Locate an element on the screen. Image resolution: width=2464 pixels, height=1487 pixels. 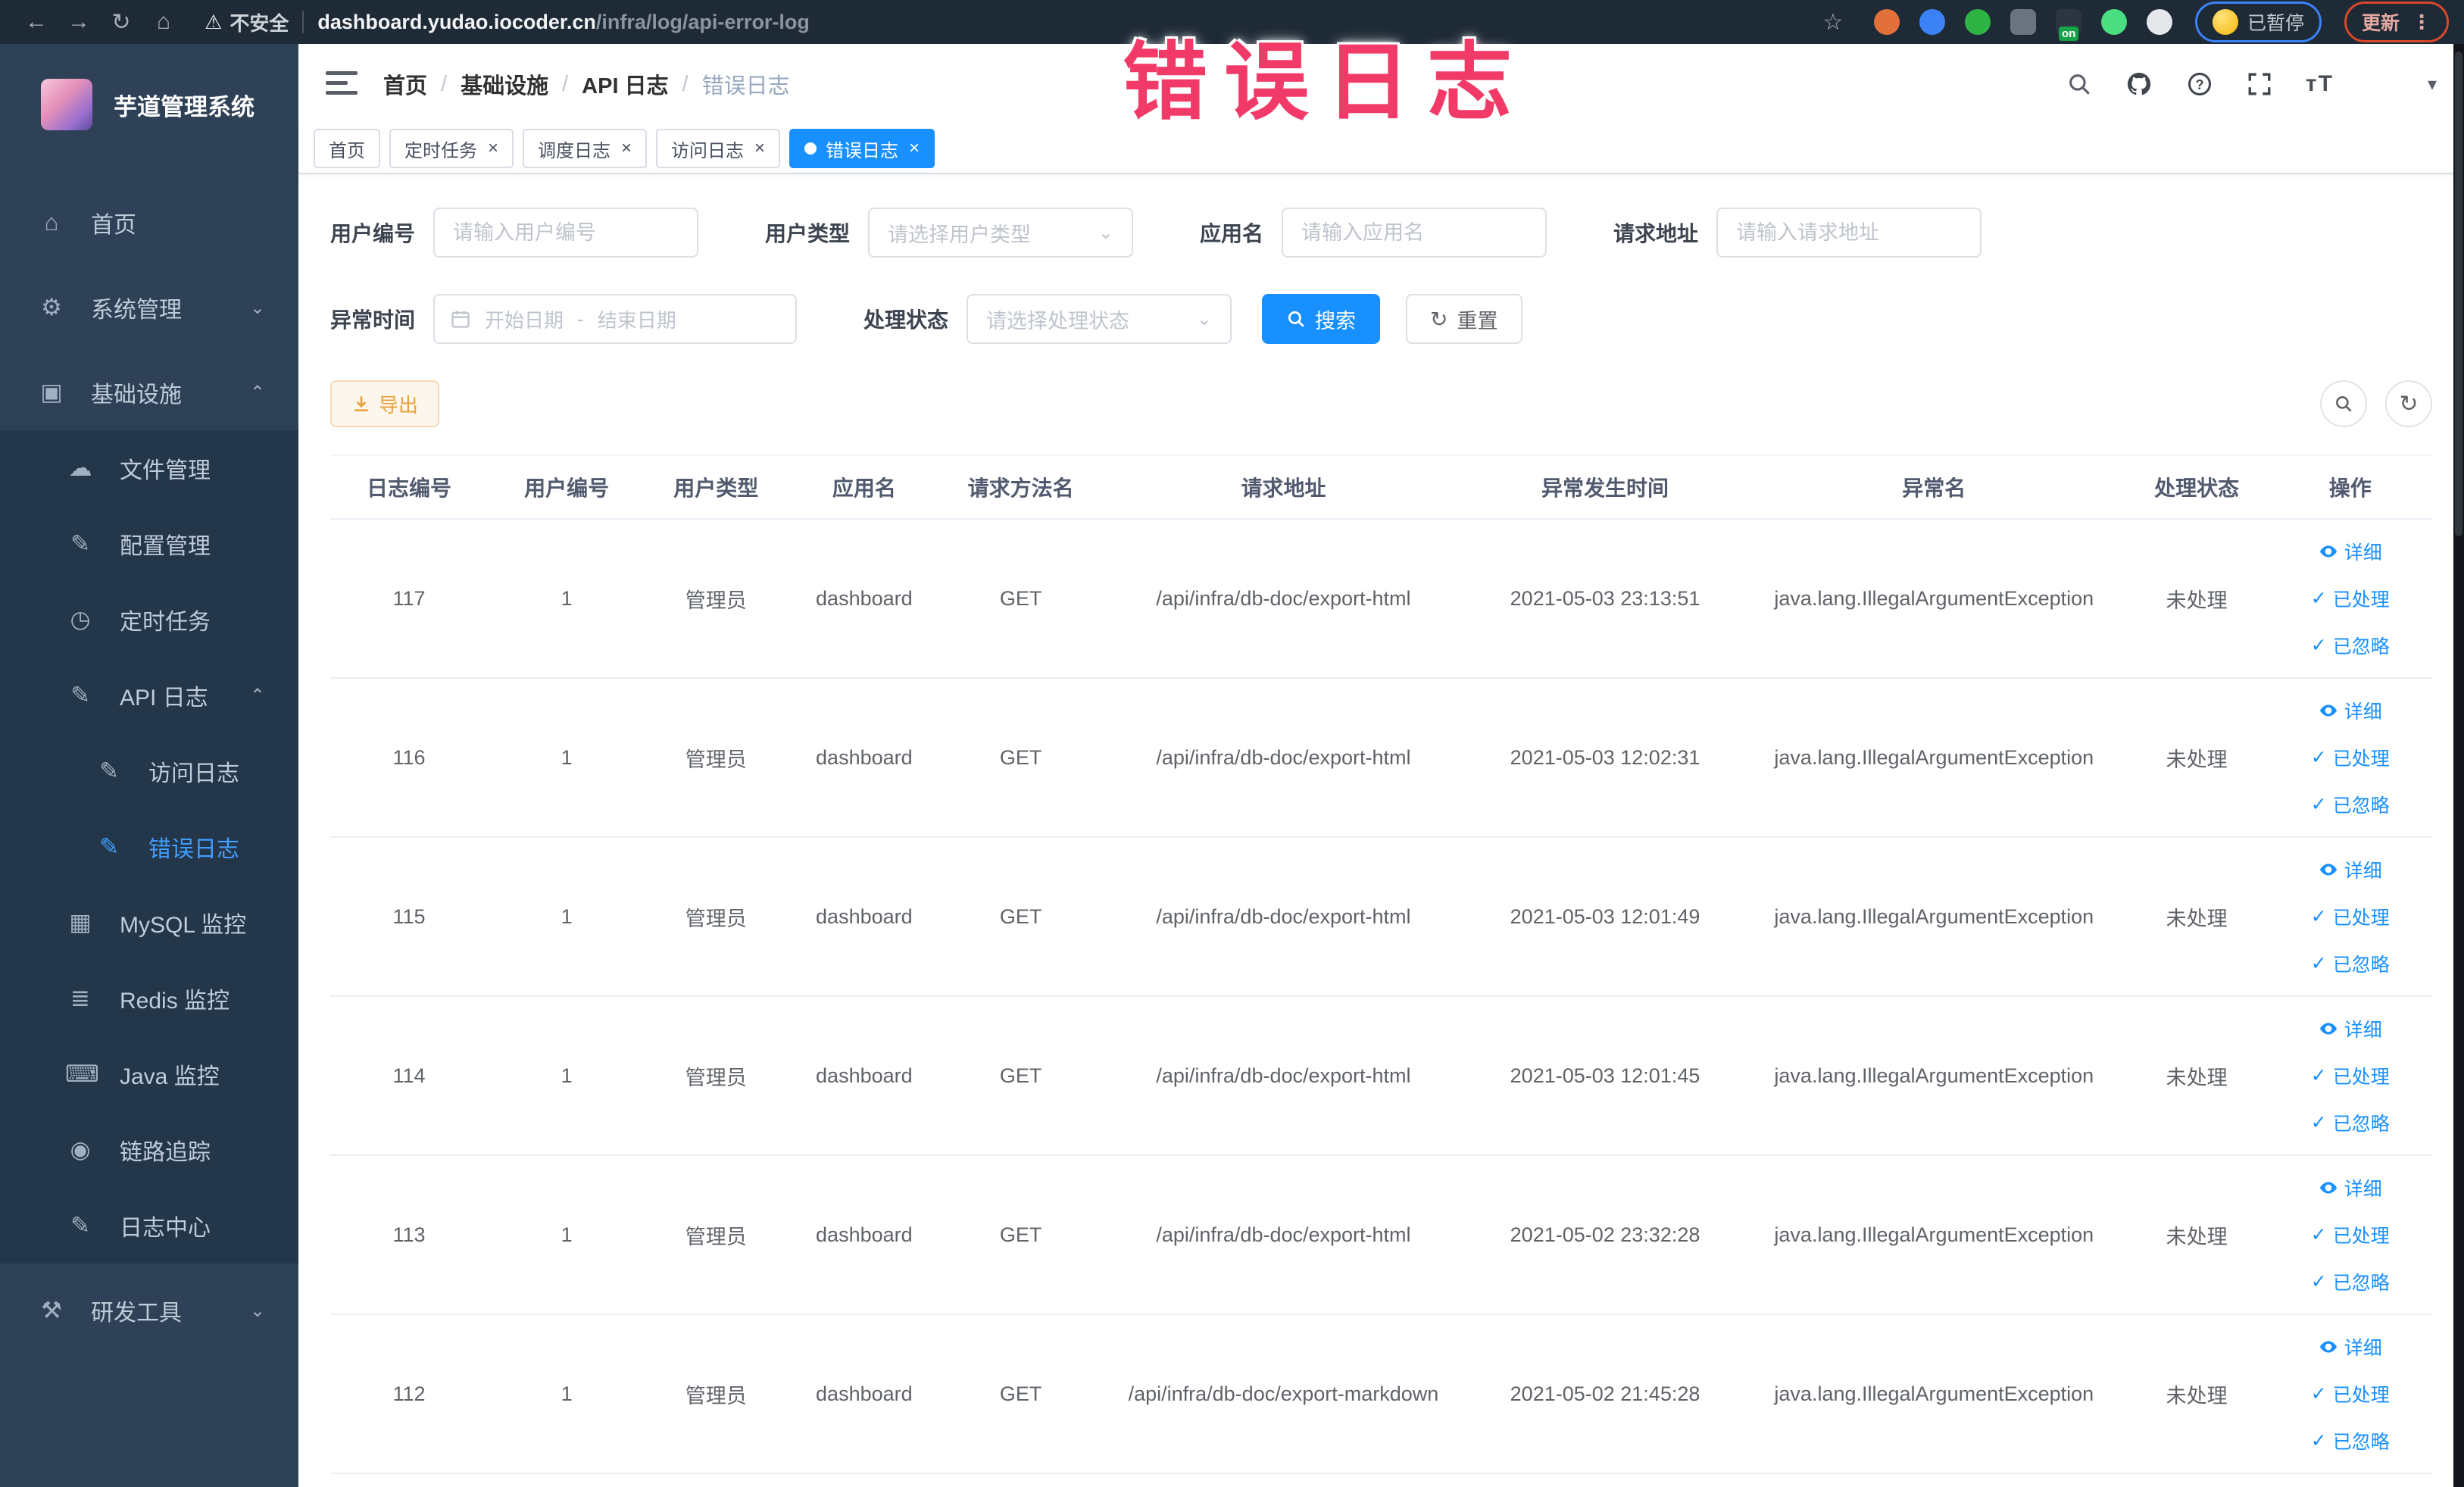
sidebar-item-java-monitor: ⌨ Java 监控 is located at coordinates (149, 1074).